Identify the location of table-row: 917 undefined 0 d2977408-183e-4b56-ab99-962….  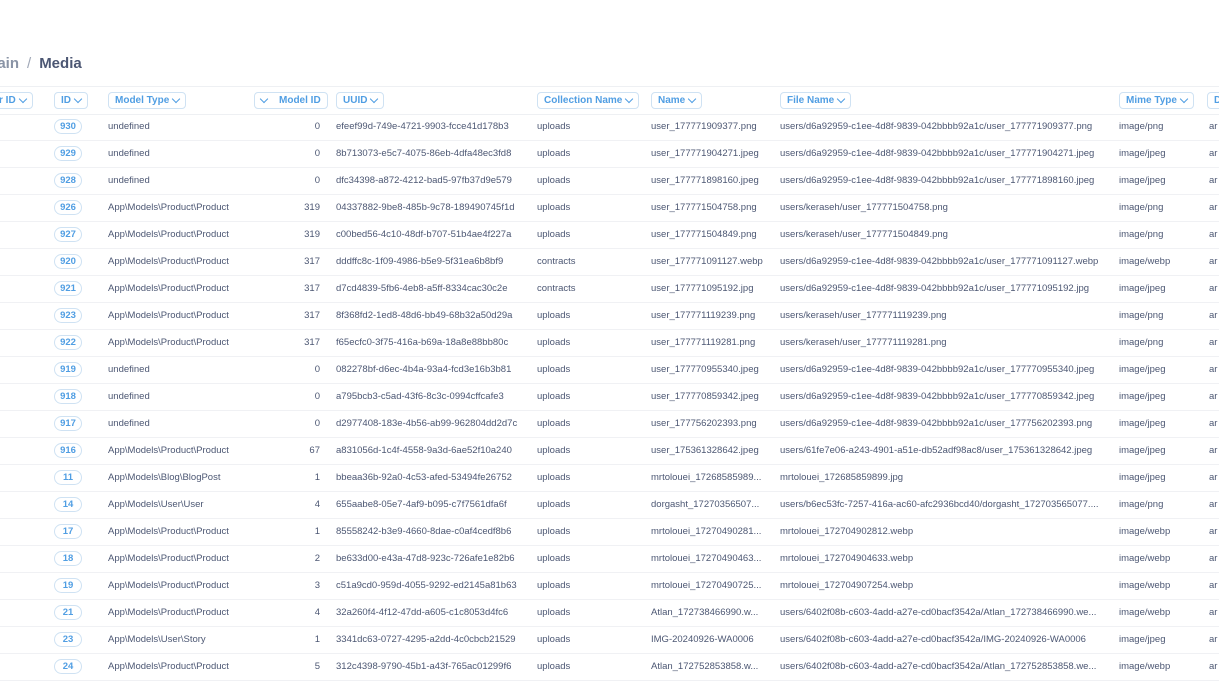
(609, 424).